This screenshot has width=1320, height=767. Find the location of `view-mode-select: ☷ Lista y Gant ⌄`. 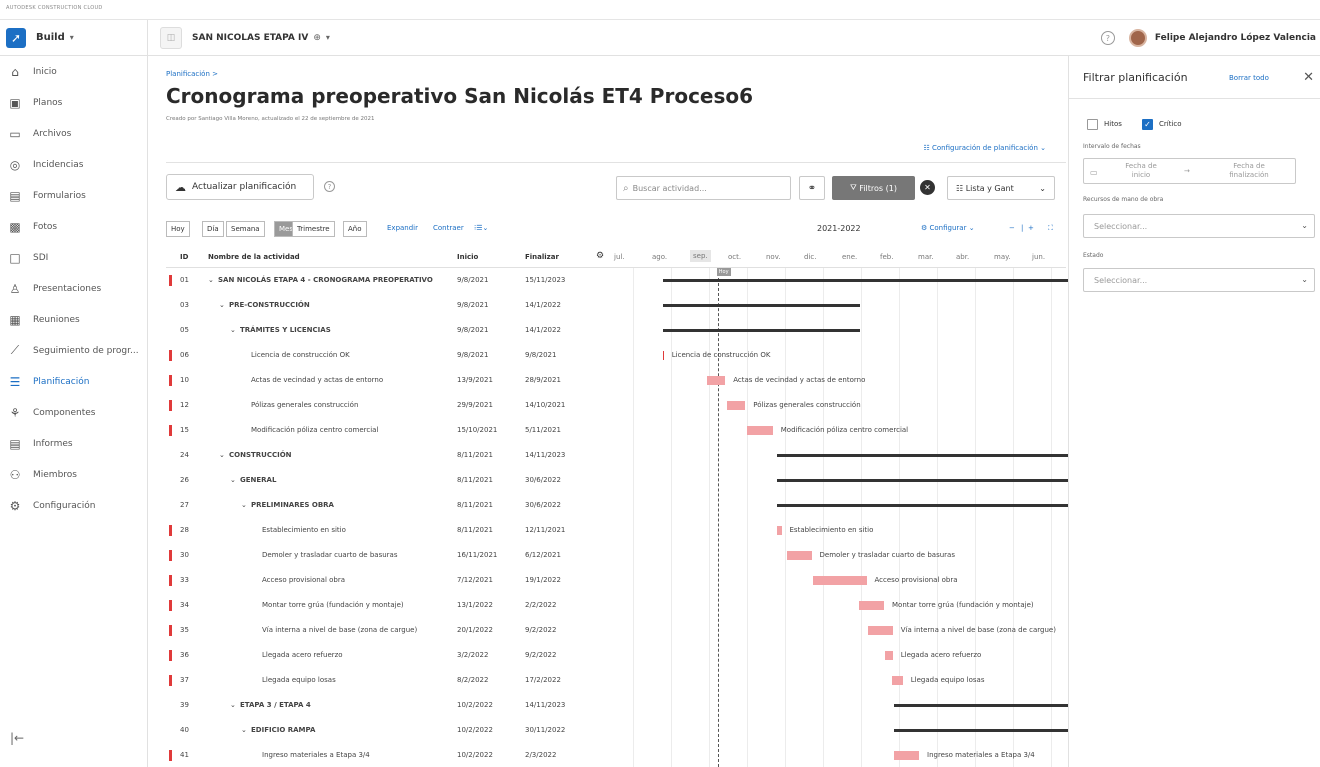

view-mode-select: ☷ Lista y Gant ⌄ is located at coordinates (1001, 188).